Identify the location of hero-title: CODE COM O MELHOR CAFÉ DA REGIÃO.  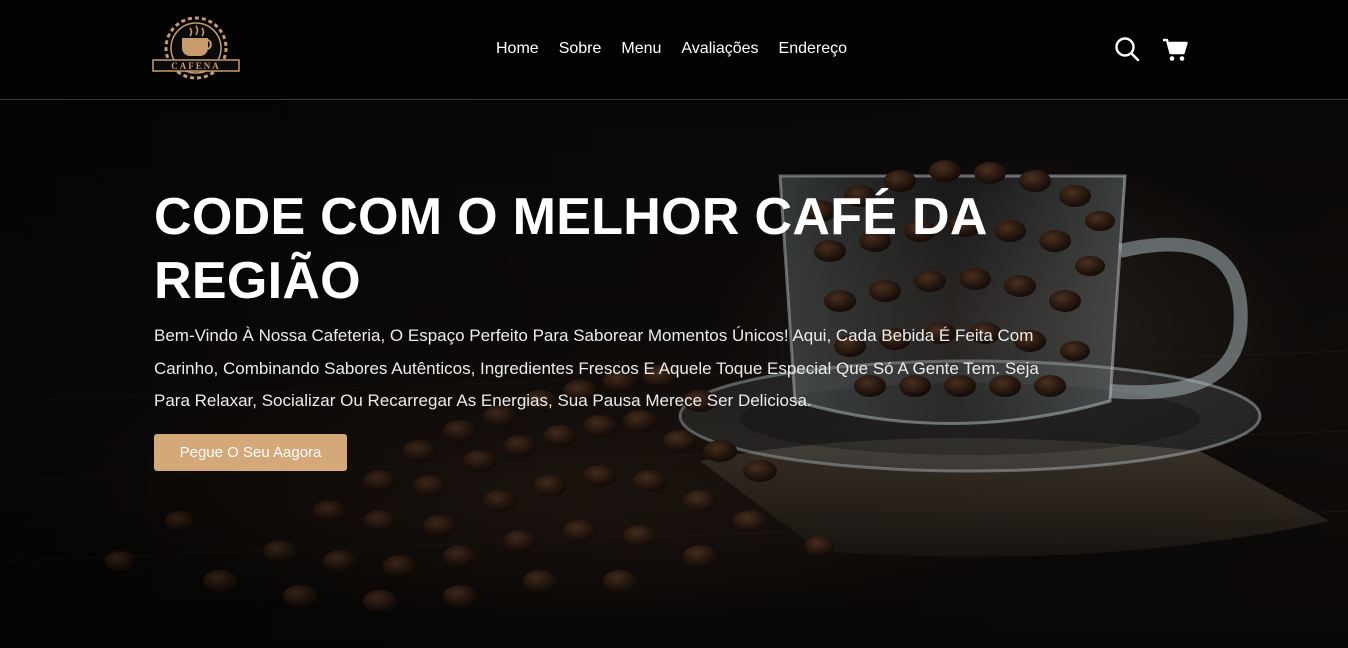
(570, 249).